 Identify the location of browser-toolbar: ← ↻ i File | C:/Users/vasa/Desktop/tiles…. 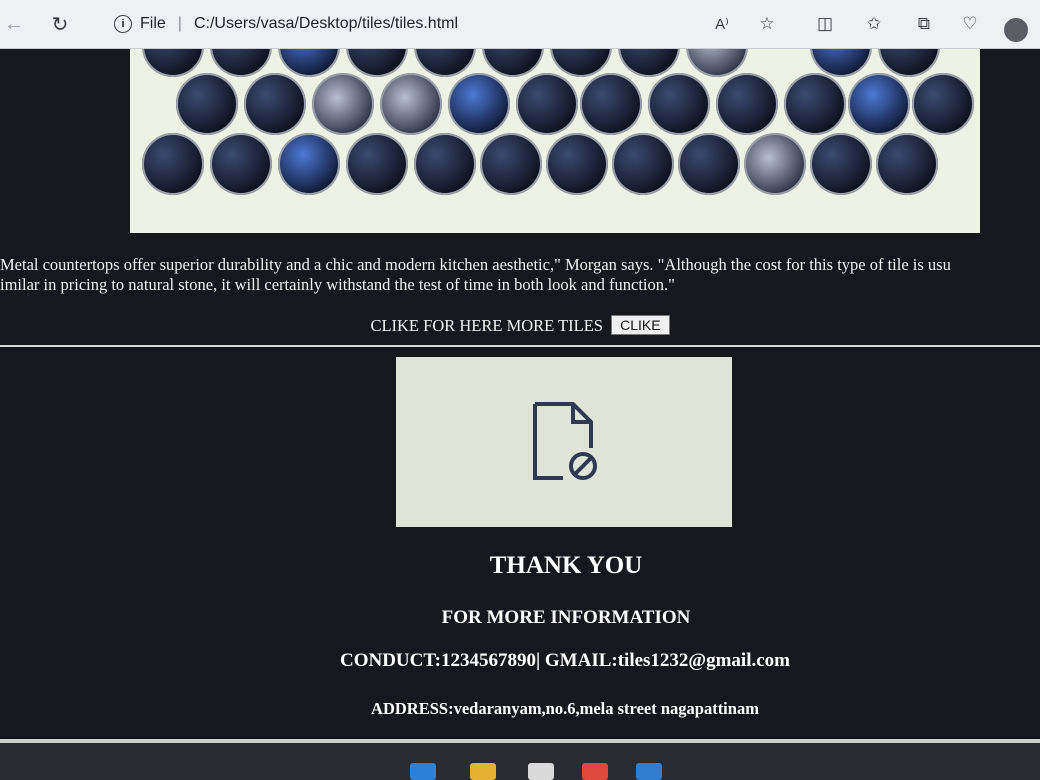
(520, 24).